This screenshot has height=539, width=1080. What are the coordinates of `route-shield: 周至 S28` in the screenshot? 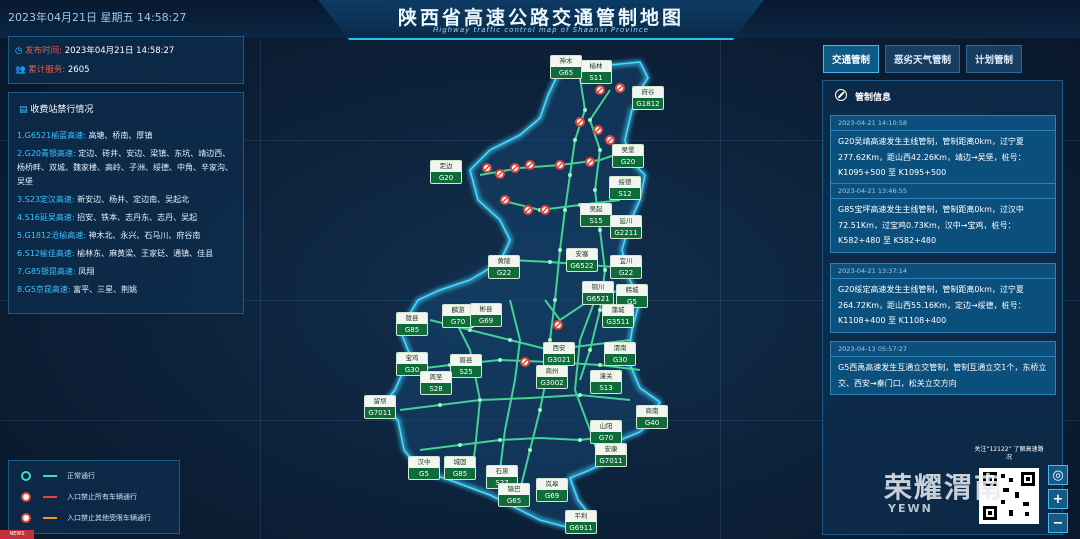 It's located at (436, 383).